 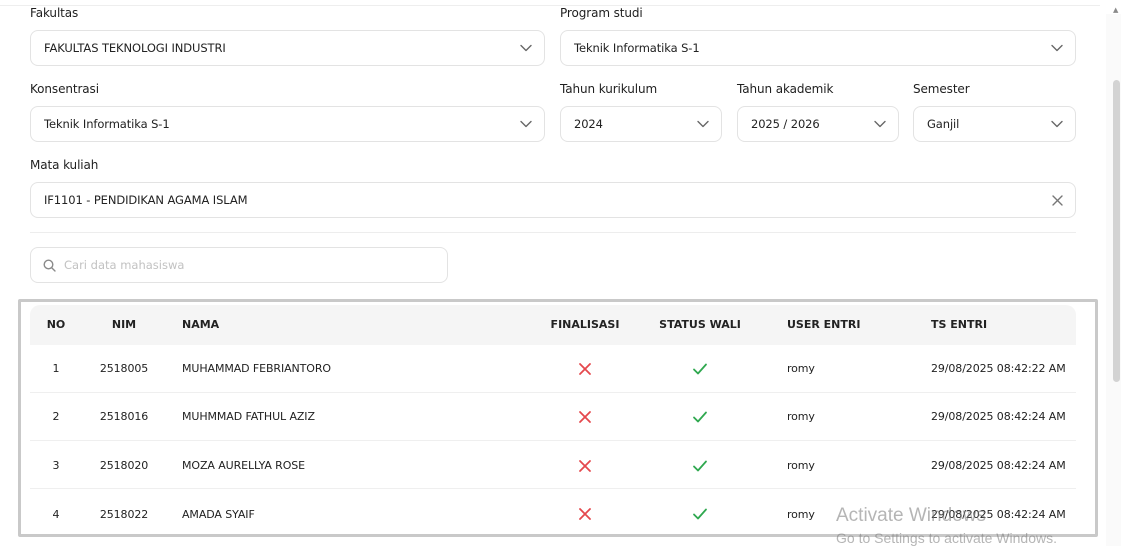 What do you see at coordinates (56, 368) in the screenshot?
I see `row-no: 1` at bounding box center [56, 368].